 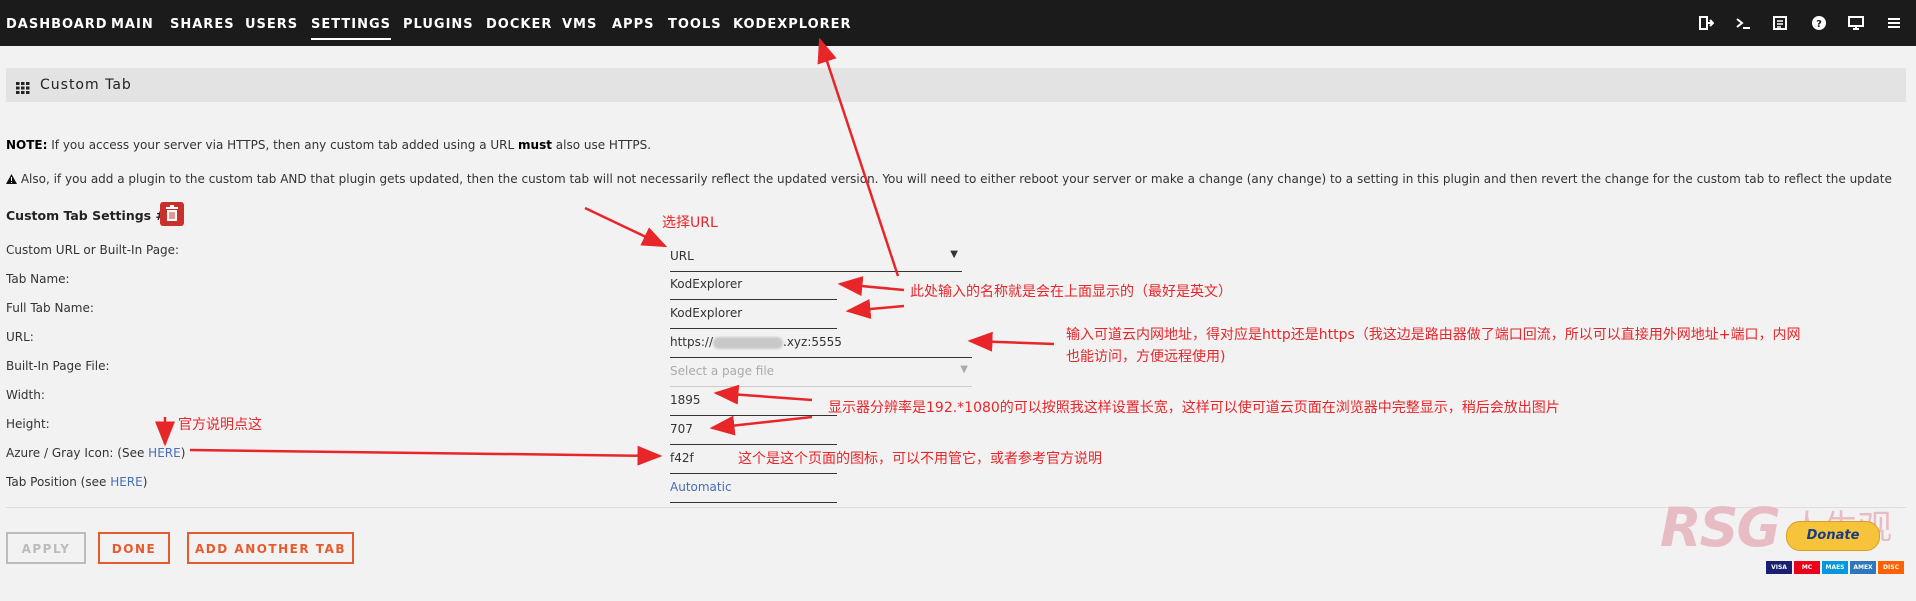 What do you see at coordinates (1720, 527) in the screenshot?
I see `watermark-logo: RSG` at bounding box center [1720, 527].